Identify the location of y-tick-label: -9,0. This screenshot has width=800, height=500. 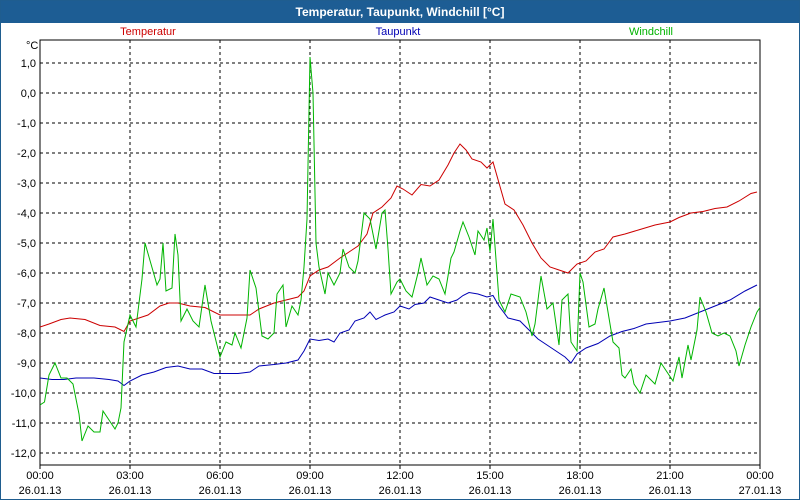
(26, 364).